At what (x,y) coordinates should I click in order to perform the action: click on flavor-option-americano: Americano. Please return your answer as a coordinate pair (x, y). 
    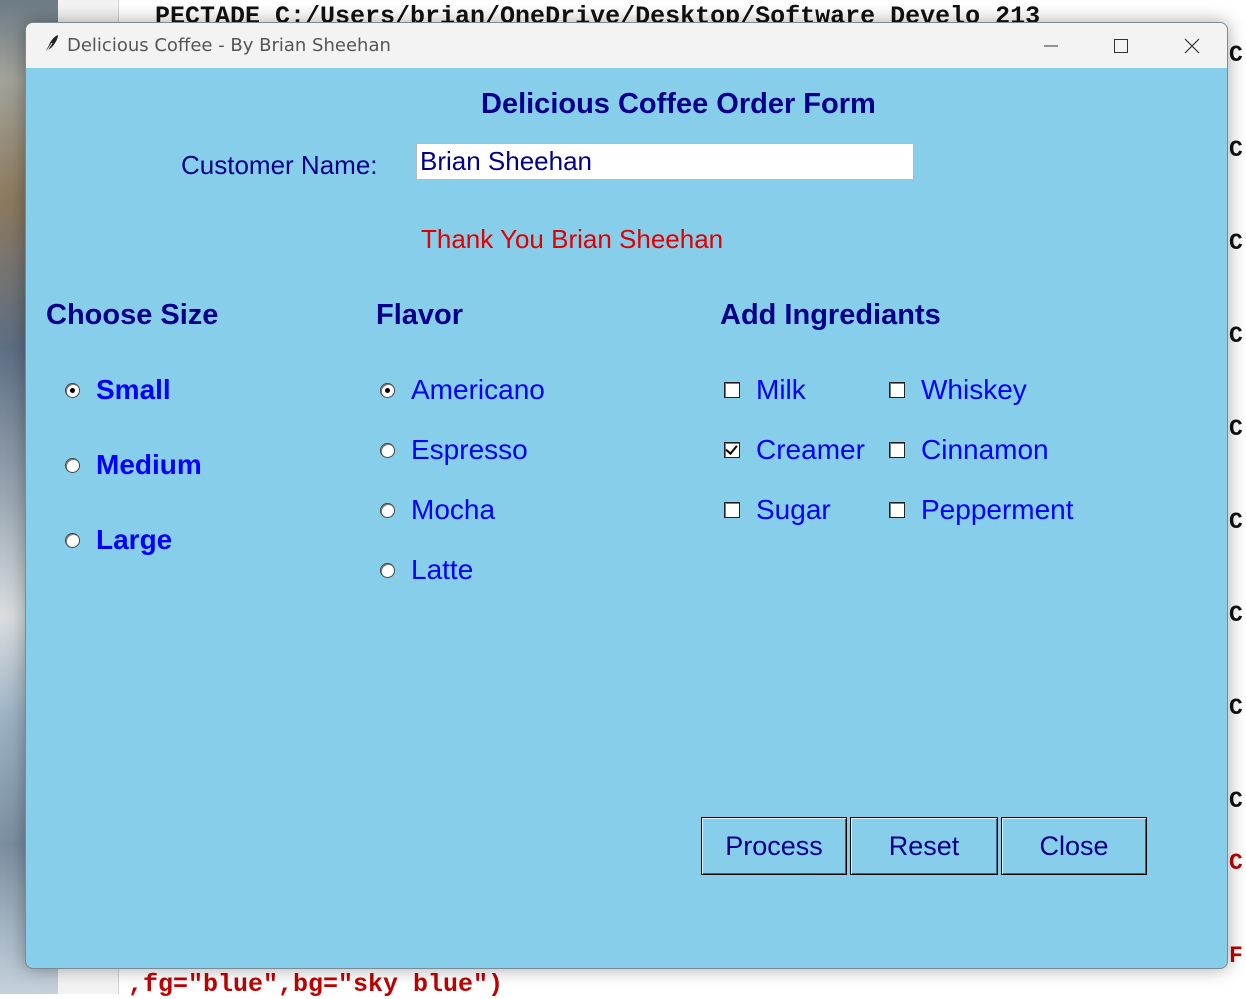
    Looking at the image, I should click on (462, 390).